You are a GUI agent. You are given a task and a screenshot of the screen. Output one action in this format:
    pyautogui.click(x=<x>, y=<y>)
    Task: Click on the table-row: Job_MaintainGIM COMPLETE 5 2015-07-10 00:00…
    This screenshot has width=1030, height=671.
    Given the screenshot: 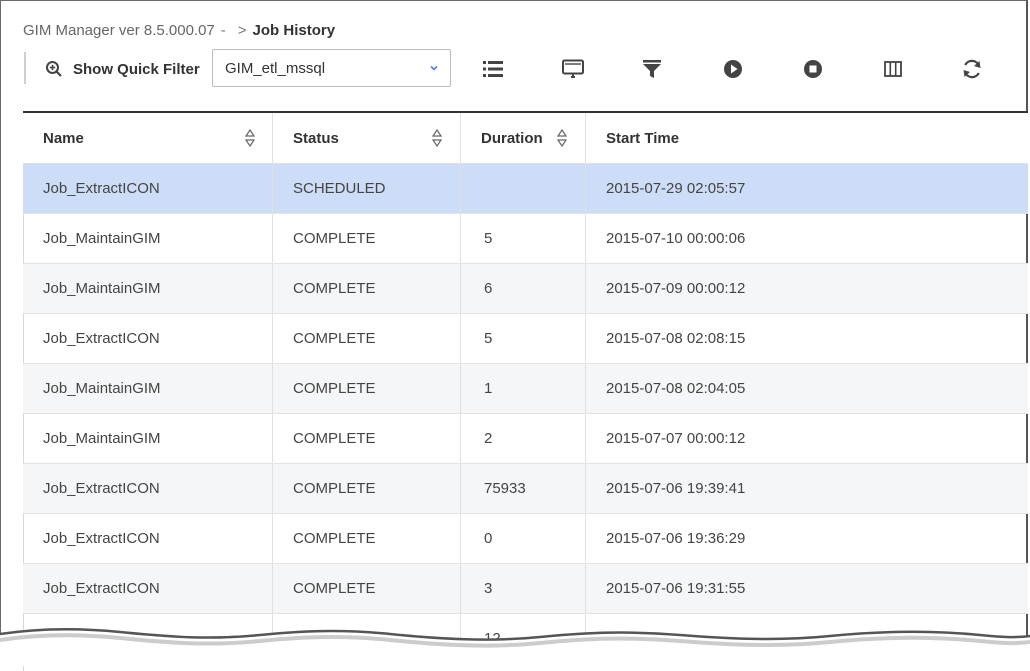 What is the action you would take?
    pyautogui.click(x=525, y=239)
    